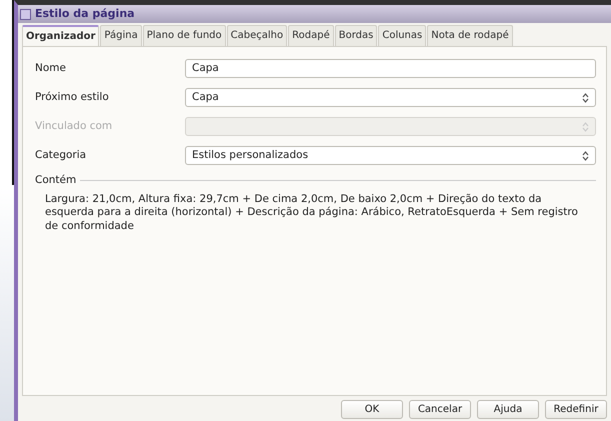 The height and width of the screenshot is (421, 611). Describe the element at coordinates (390, 97) in the screenshot. I see `dropdown-field: Capa` at that location.